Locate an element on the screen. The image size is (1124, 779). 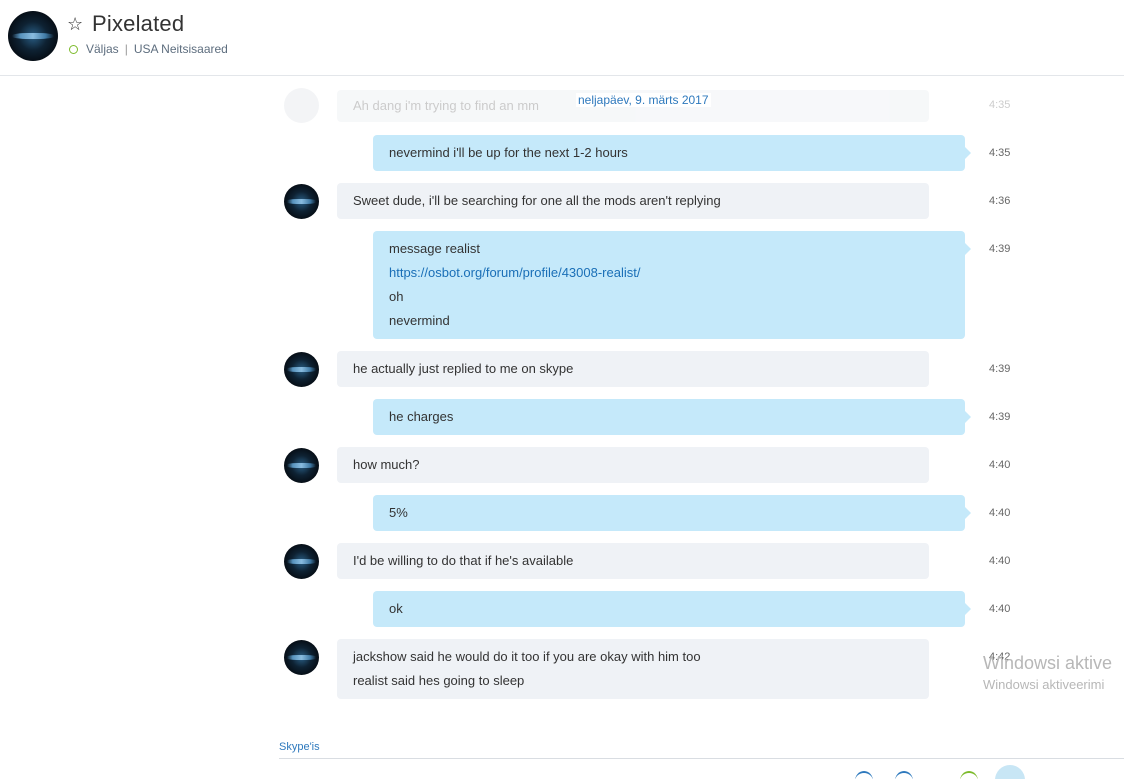
message-text: 5% is located at coordinates (398, 512).